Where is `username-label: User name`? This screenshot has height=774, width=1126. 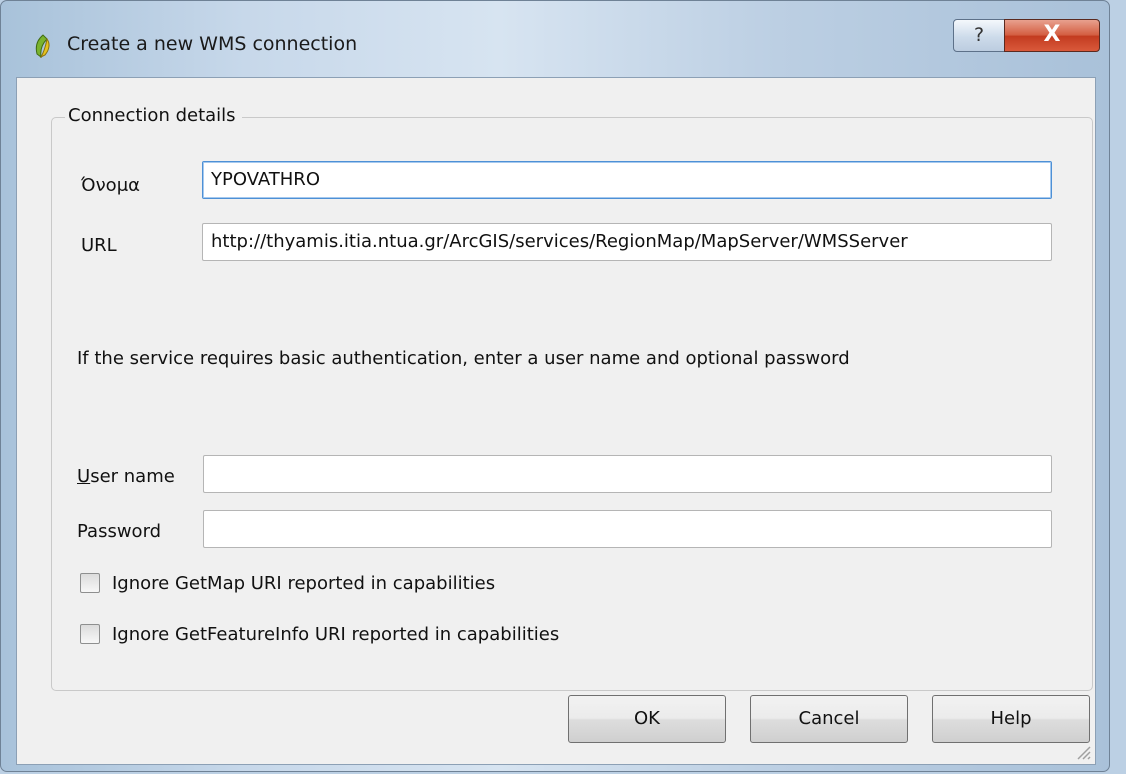
username-label: User name is located at coordinates (126, 476).